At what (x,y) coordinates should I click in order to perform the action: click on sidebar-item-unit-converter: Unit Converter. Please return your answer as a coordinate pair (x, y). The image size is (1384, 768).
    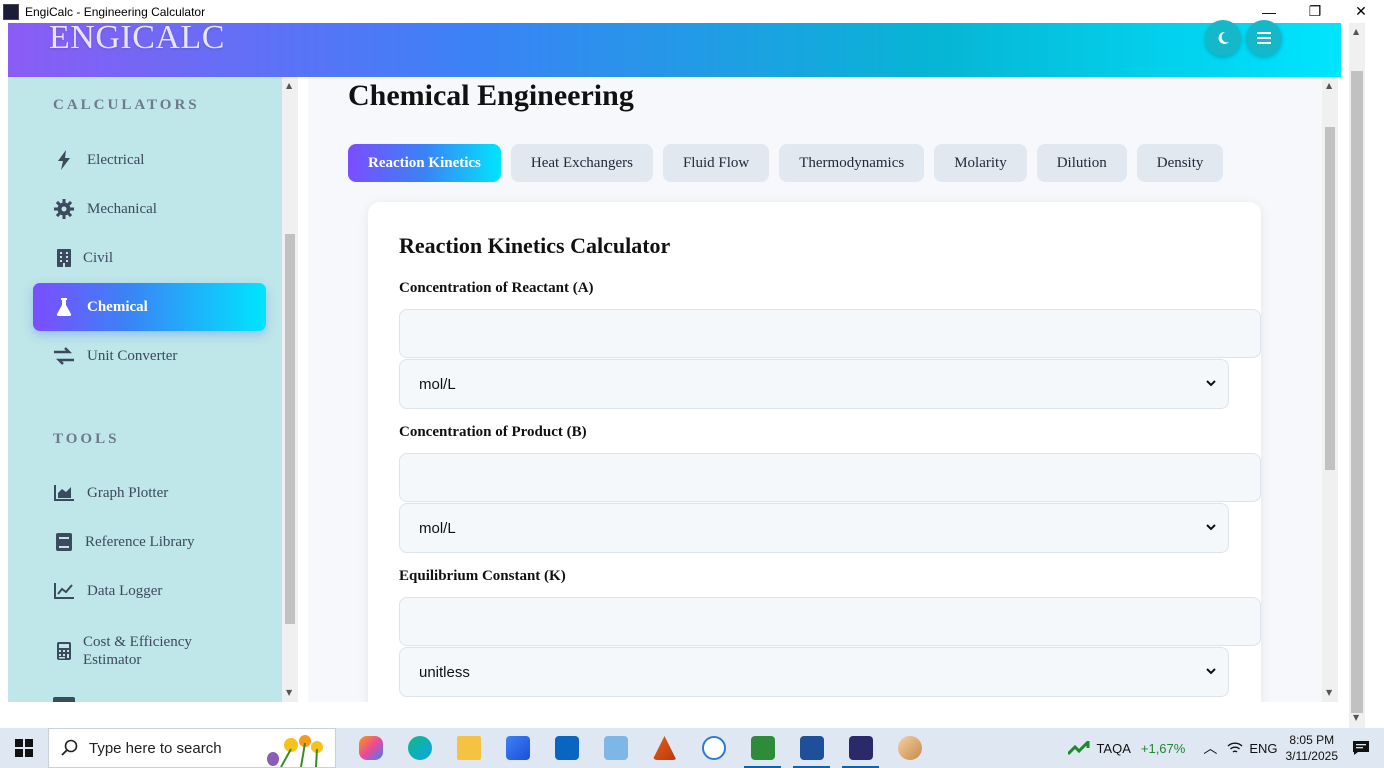
    Looking at the image, I should click on (149, 356).